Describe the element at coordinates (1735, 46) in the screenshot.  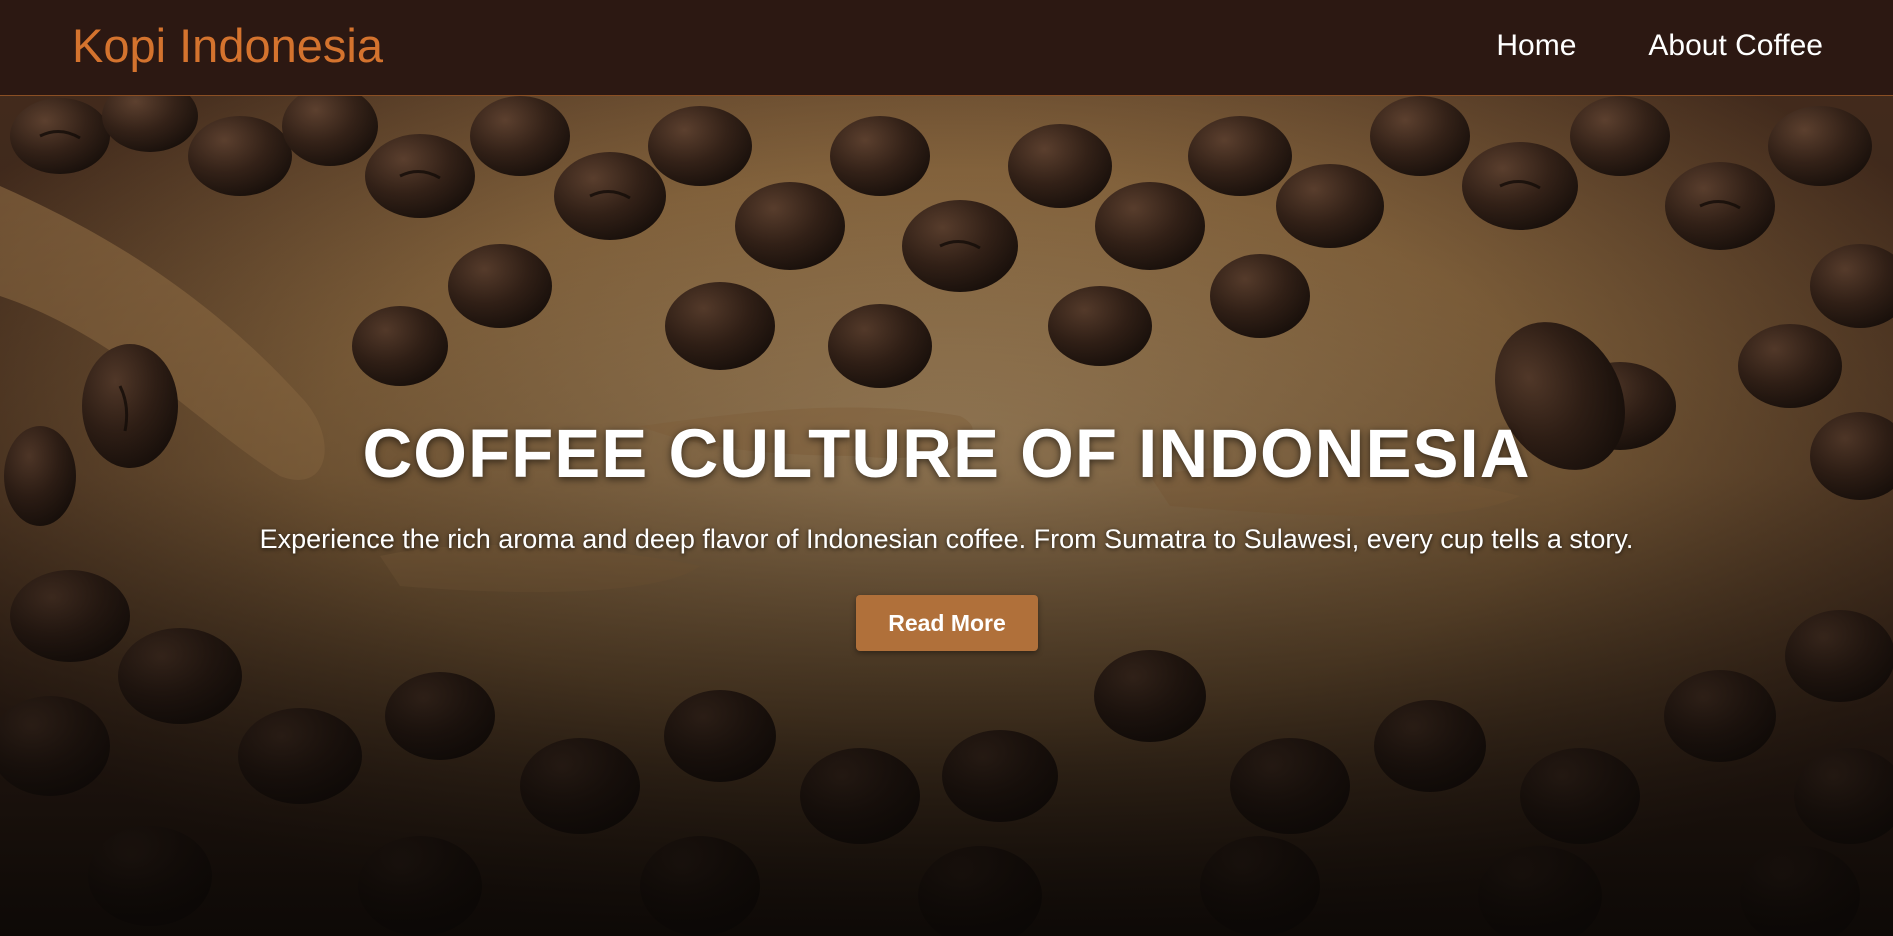
I see `nav-link-about-coffee: About Coffee` at that location.